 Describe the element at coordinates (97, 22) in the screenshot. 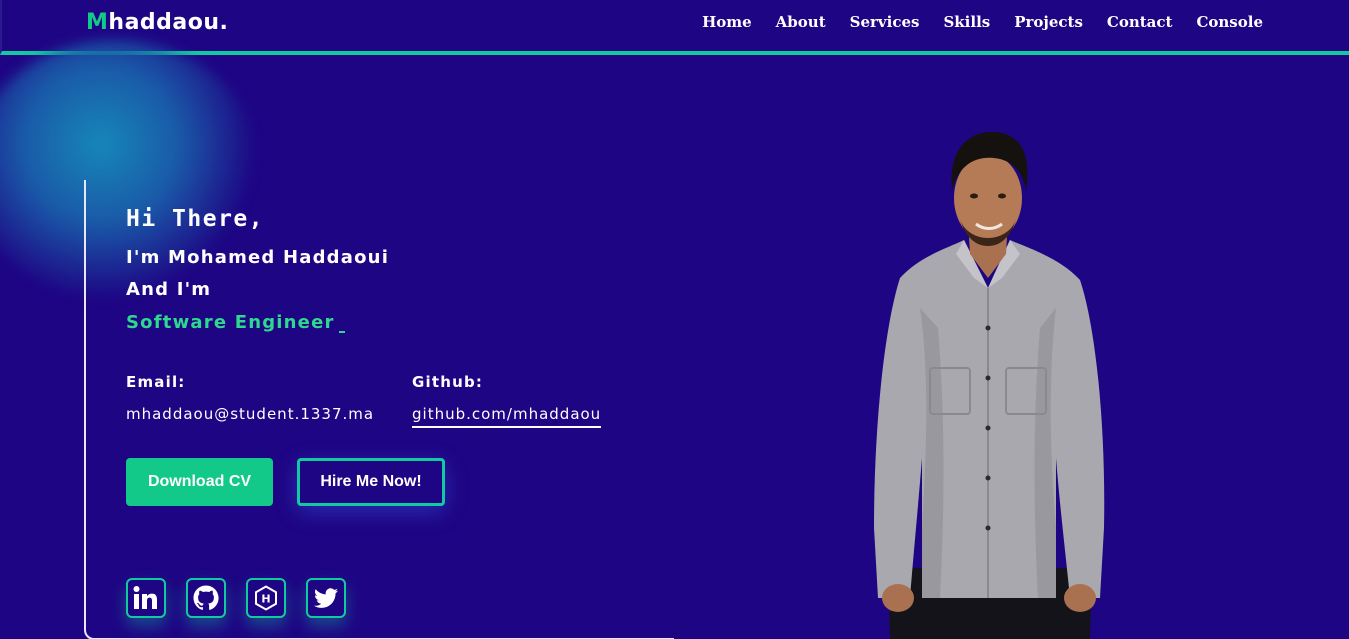

I see `logo-initial: M` at that location.